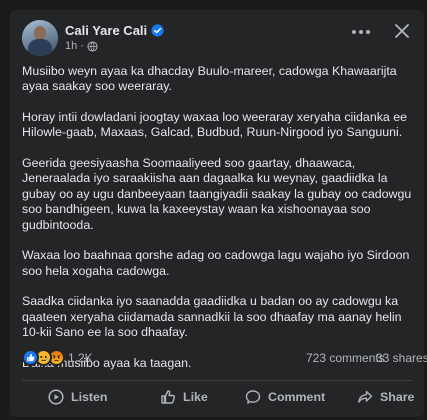  What do you see at coordinates (80, 358) in the screenshot?
I see `reaction-count: 1.2K` at bounding box center [80, 358].